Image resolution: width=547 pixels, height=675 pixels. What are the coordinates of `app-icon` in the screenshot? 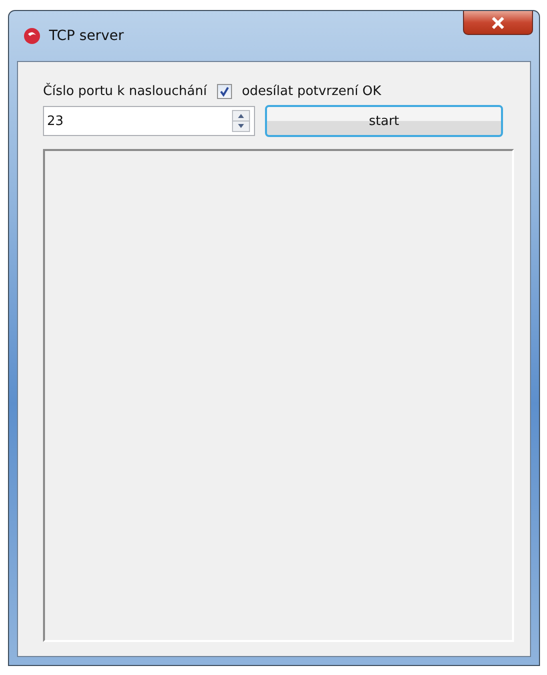 It's located at (32, 36).